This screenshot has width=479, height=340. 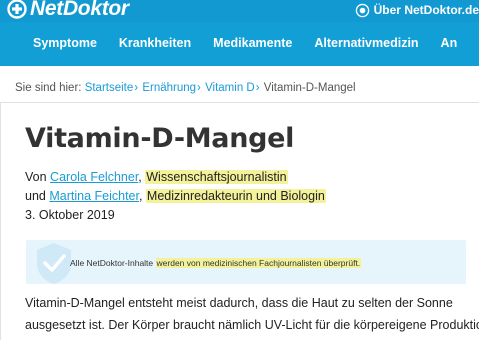 I want to click on nav-item-symptome: Symptome, so click(x=65, y=43).